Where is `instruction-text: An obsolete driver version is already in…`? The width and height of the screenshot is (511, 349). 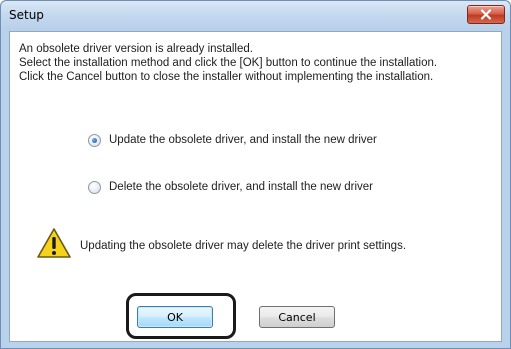
instruction-text: An obsolete driver version is already in… is located at coordinates (259, 63).